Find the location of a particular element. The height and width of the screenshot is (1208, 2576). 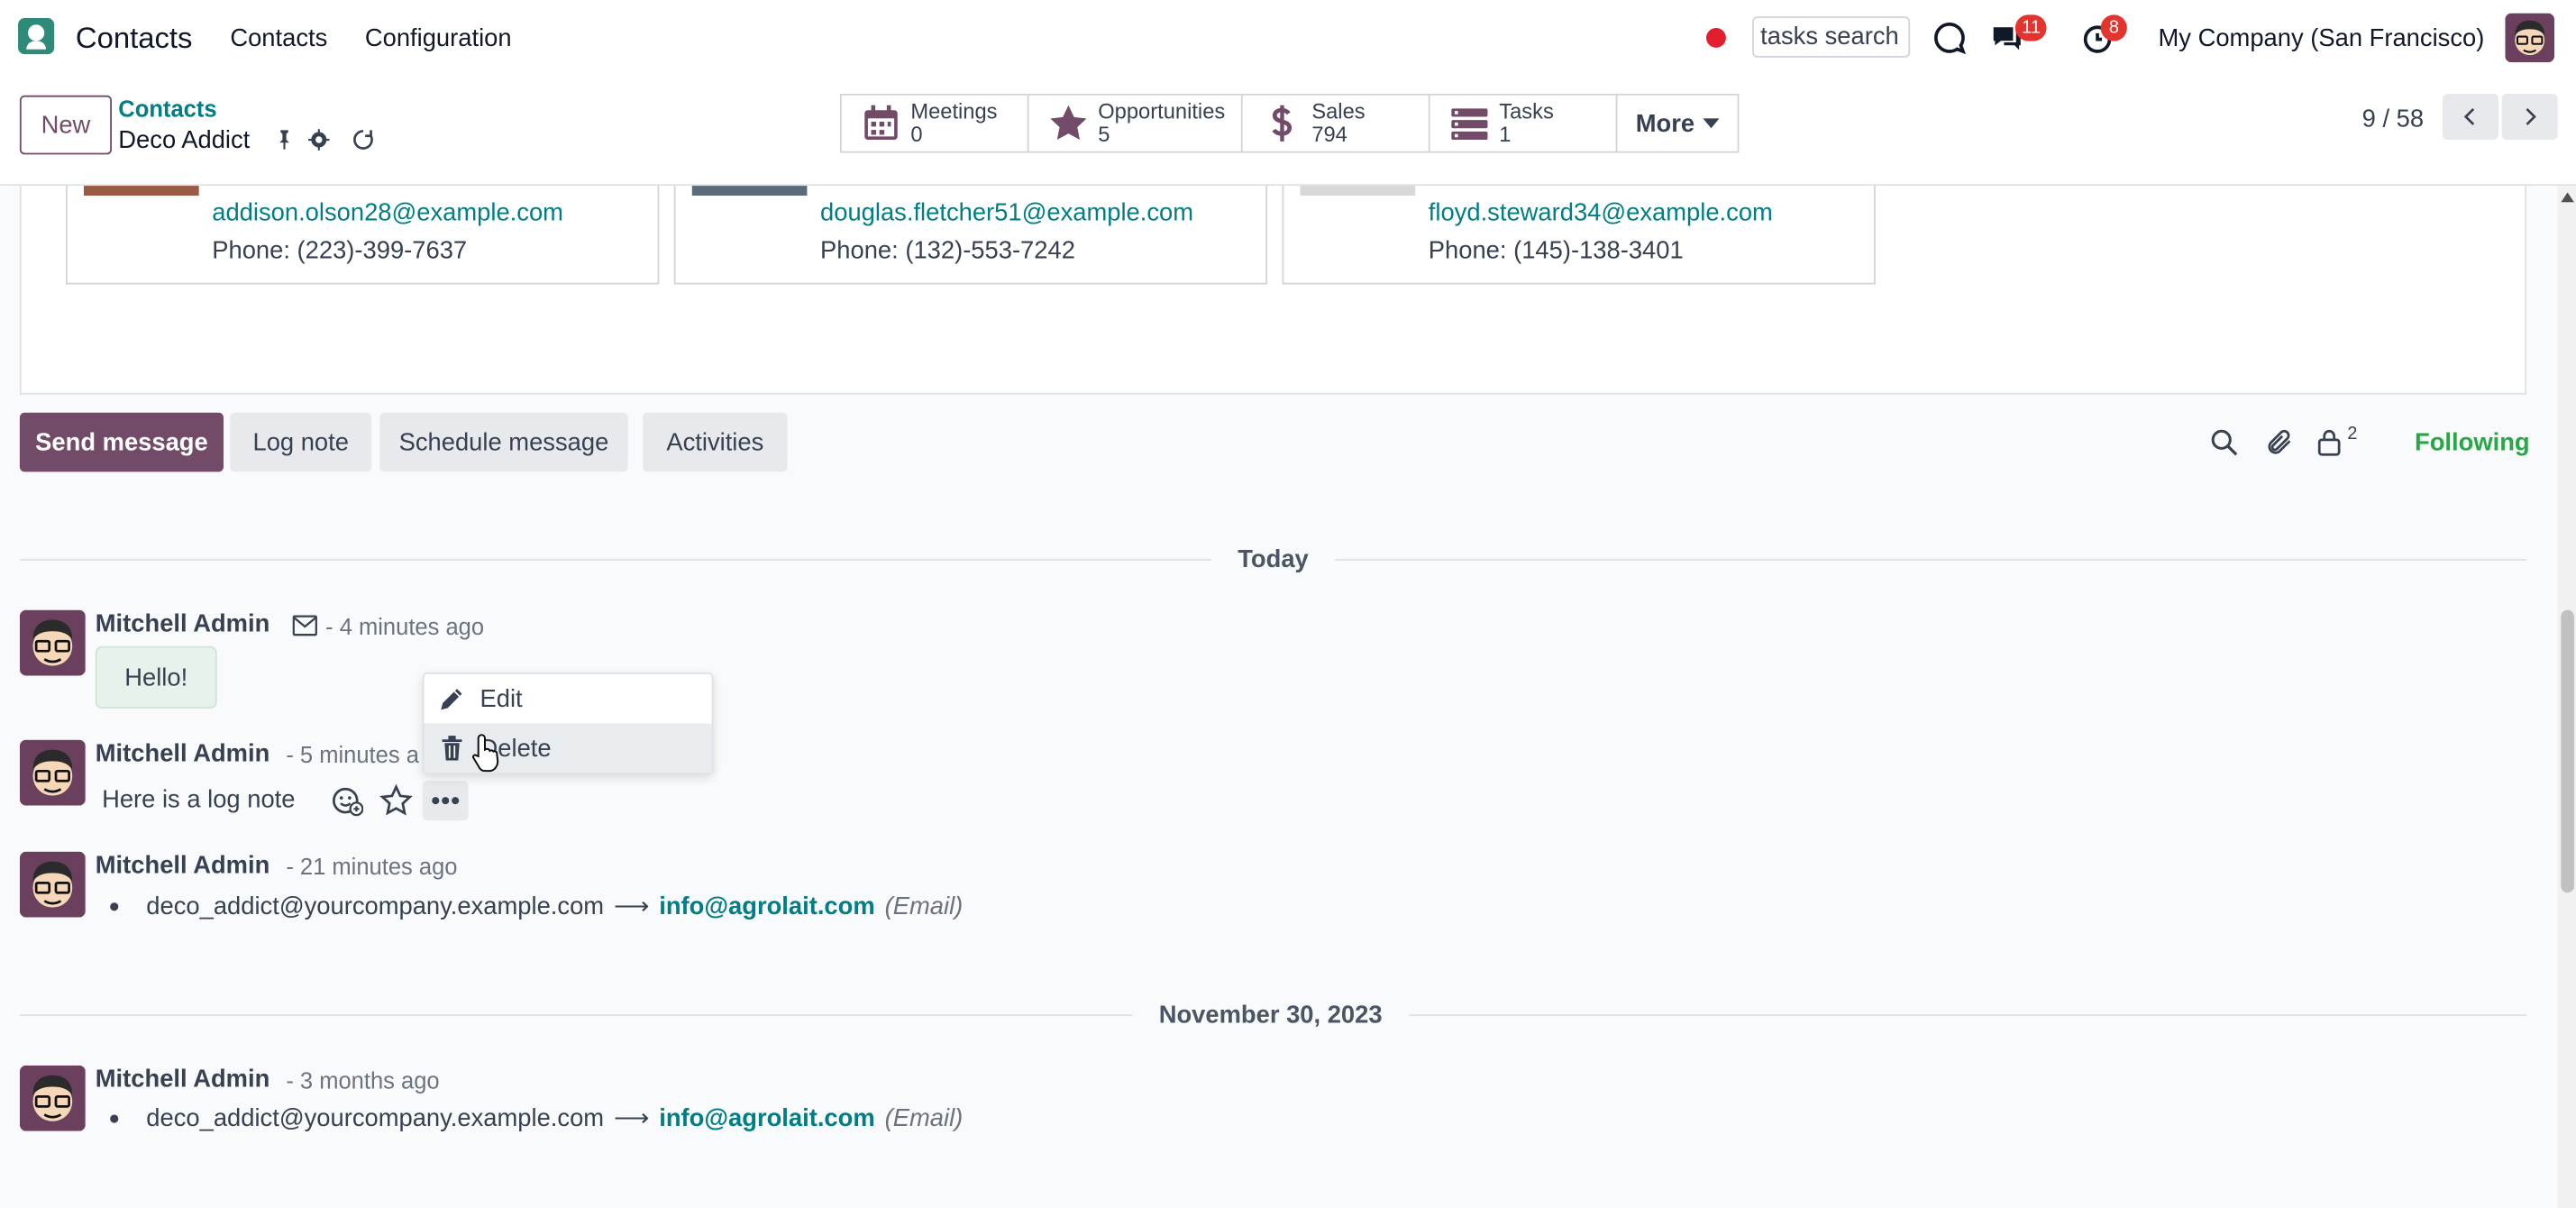

chevron-right-icon is located at coordinates (2531, 116).